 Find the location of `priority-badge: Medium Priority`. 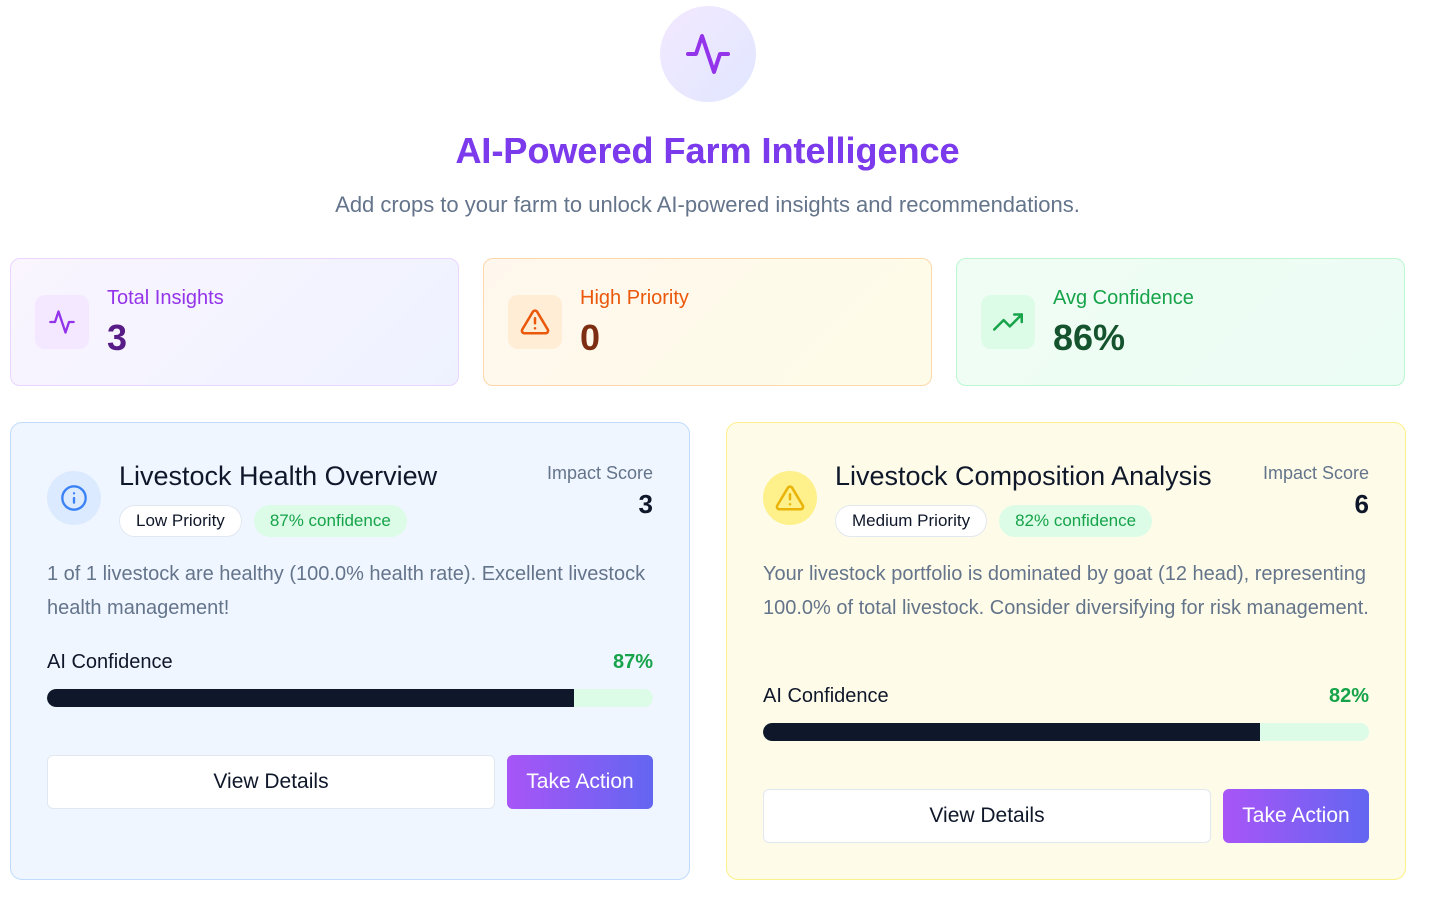

priority-badge: Medium Priority is located at coordinates (911, 521).